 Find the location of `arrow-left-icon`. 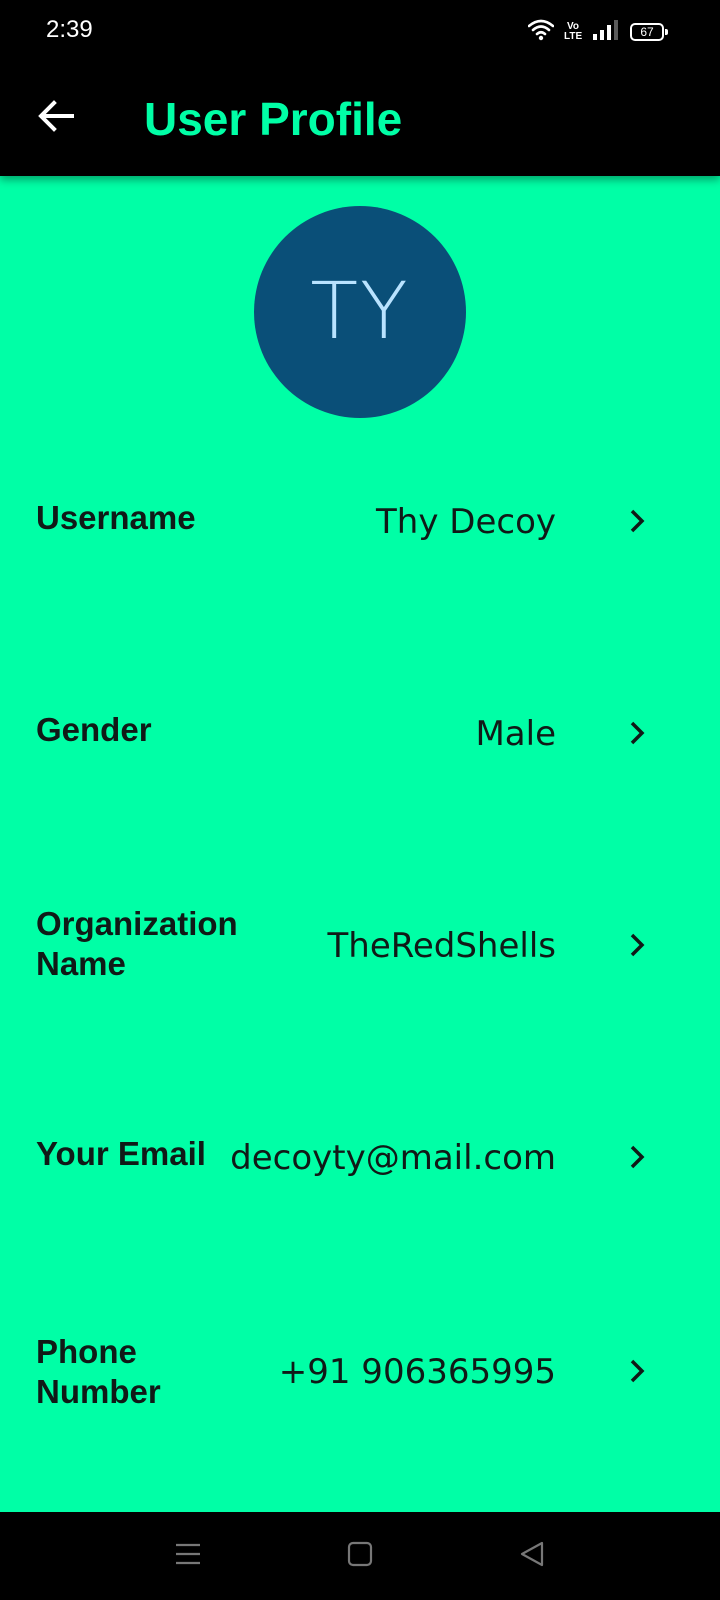

arrow-left-icon is located at coordinates (56, 118).